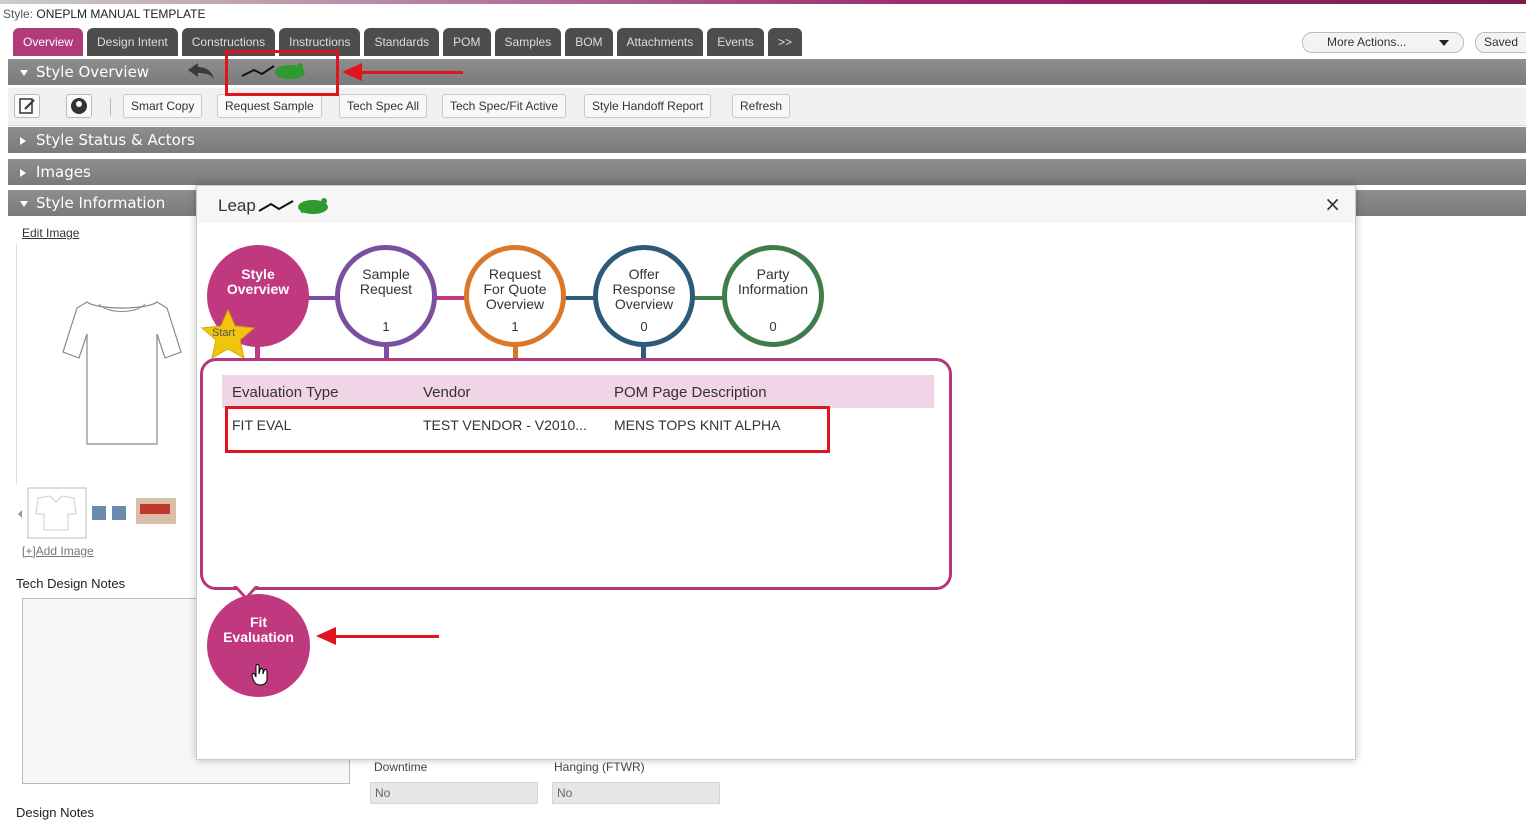  I want to click on modal-header: Leap ×, so click(776, 204).